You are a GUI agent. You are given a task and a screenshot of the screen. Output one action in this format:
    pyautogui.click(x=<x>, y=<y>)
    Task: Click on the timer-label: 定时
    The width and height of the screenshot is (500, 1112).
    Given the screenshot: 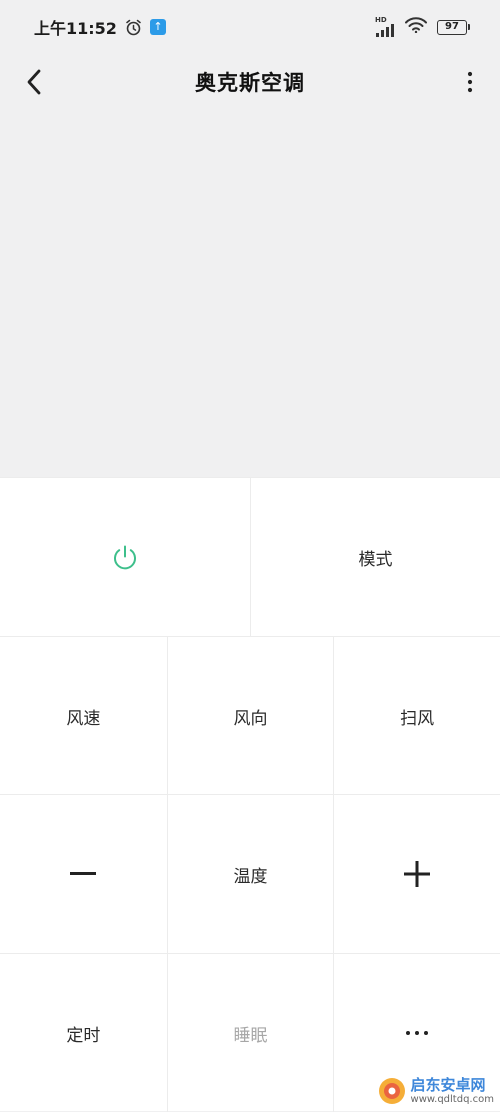 What is the action you would take?
    pyautogui.click(x=83, y=1035)
    